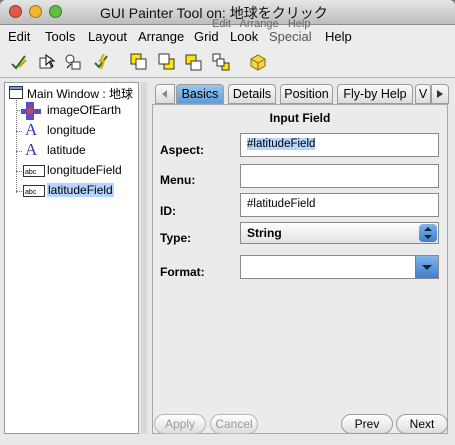 This screenshot has width=455, height=445. What do you see at coordinates (339, 205) in the screenshot?
I see `id-field: #latitudeField` at bounding box center [339, 205].